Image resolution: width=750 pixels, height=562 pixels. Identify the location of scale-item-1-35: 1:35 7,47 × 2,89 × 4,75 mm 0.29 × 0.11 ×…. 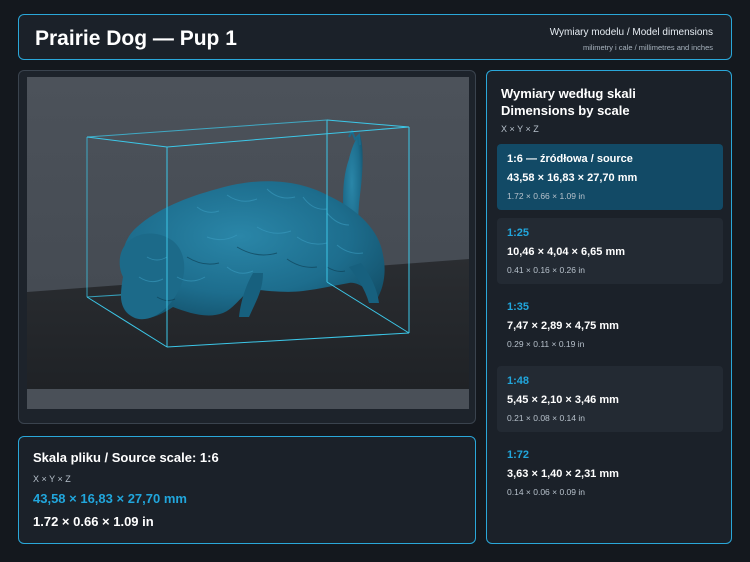
(610, 325).